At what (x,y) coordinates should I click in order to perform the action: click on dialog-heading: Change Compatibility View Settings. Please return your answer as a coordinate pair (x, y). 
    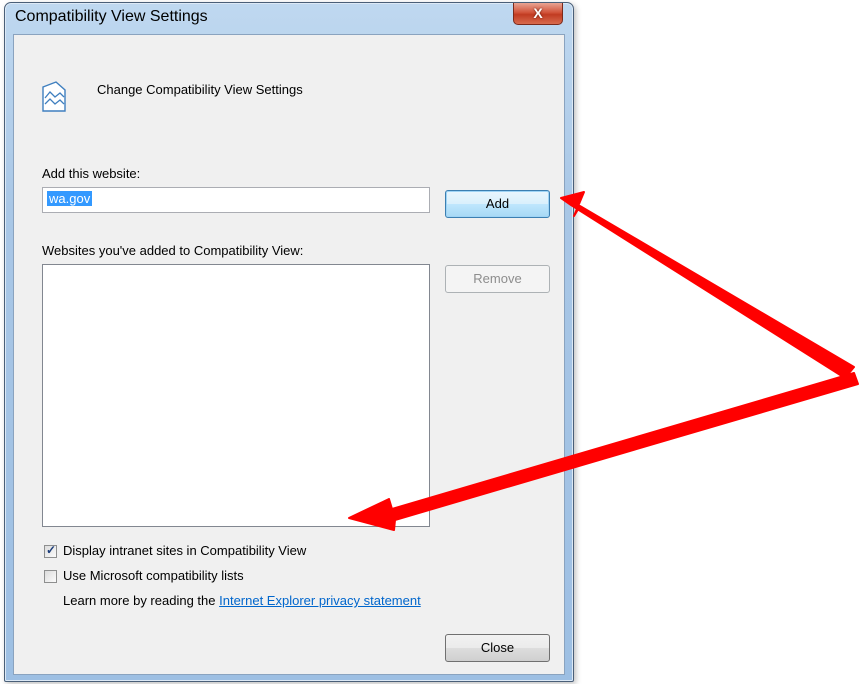
    Looking at the image, I should click on (200, 89).